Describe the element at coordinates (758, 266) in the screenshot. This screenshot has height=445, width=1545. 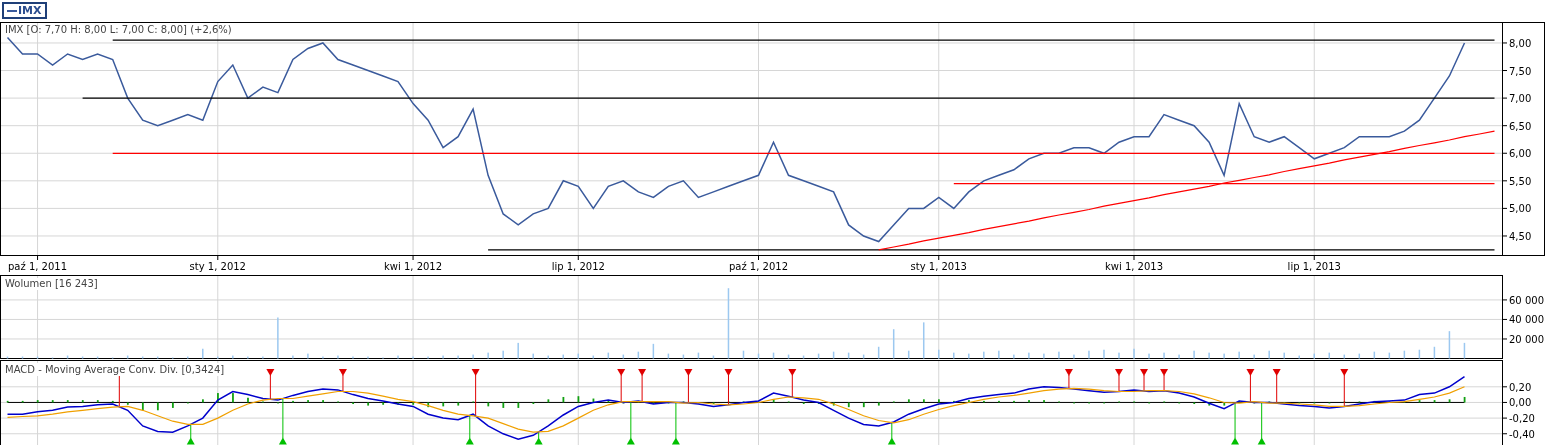
I see `axis-label: paź 1, 2012` at that location.